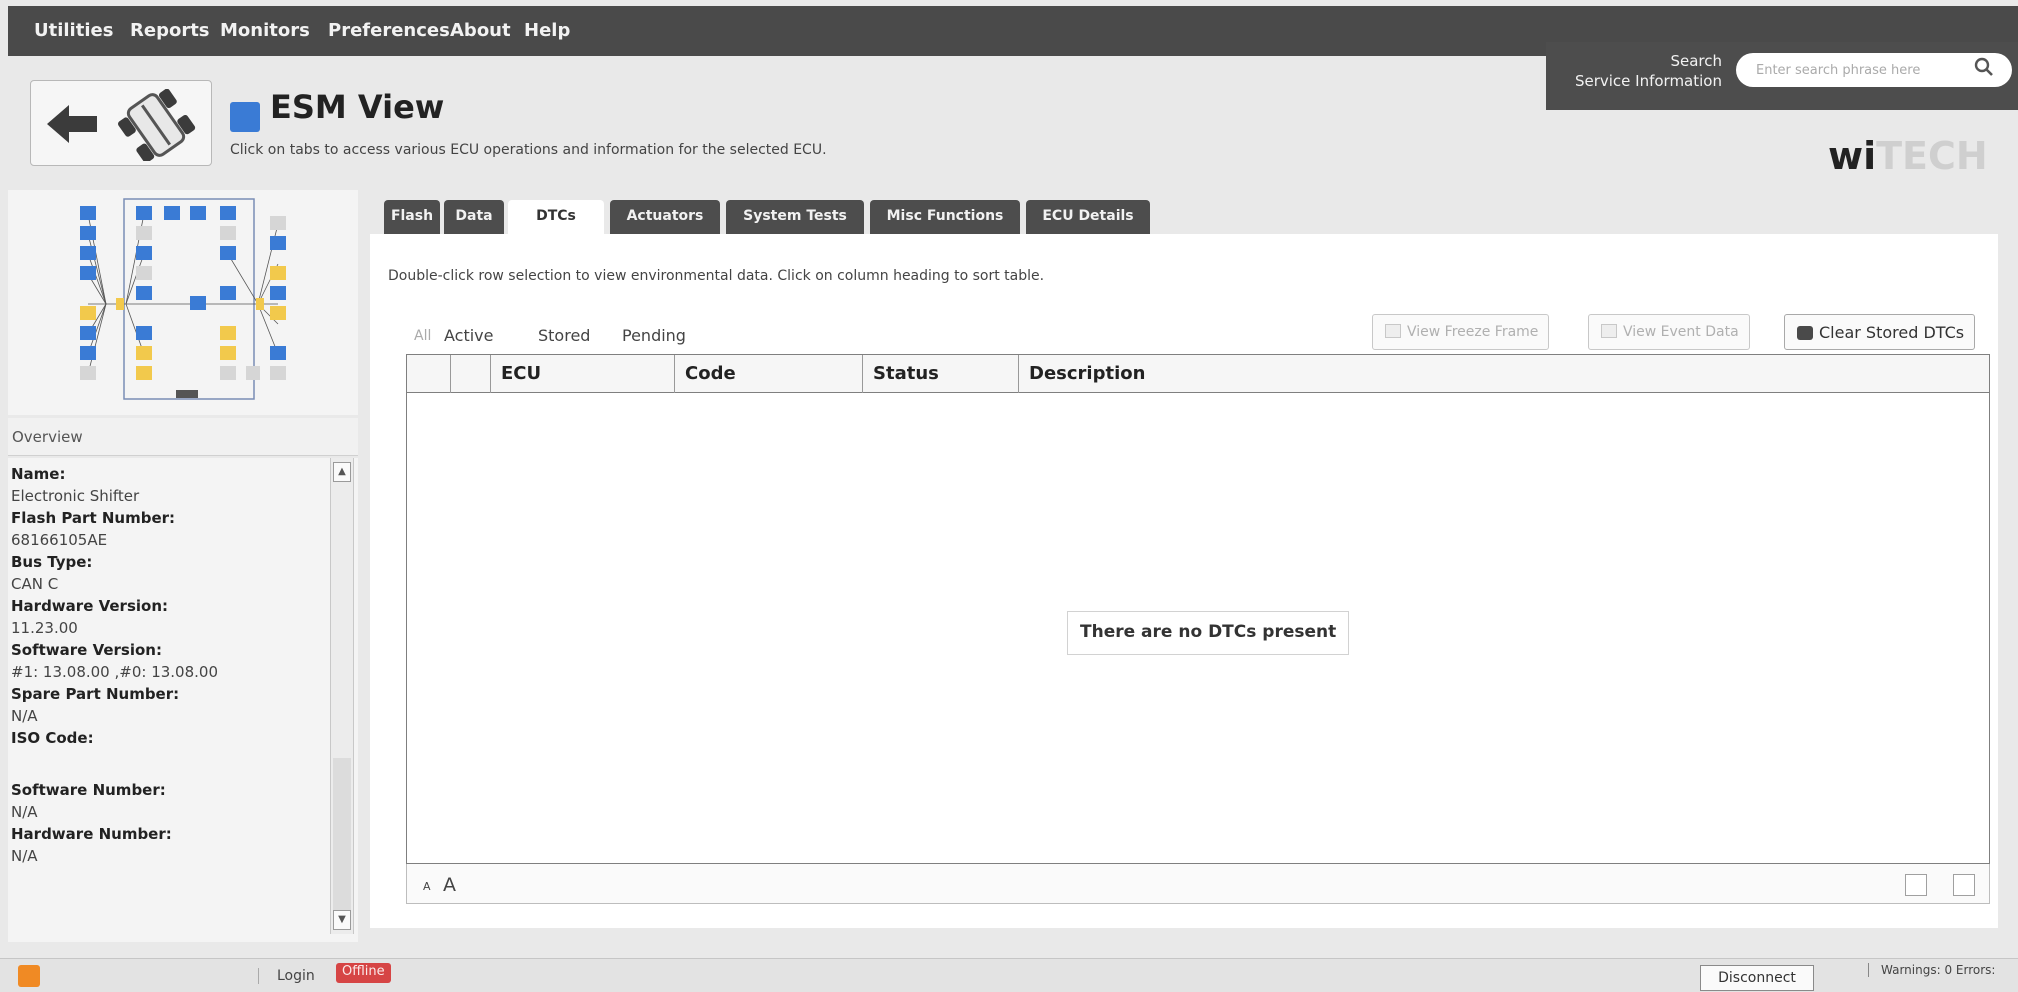 Image resolution: width=2018 pixels, height=992 pixels. I want to click on bus-type-label: Bus Type:, so click(52, 562).